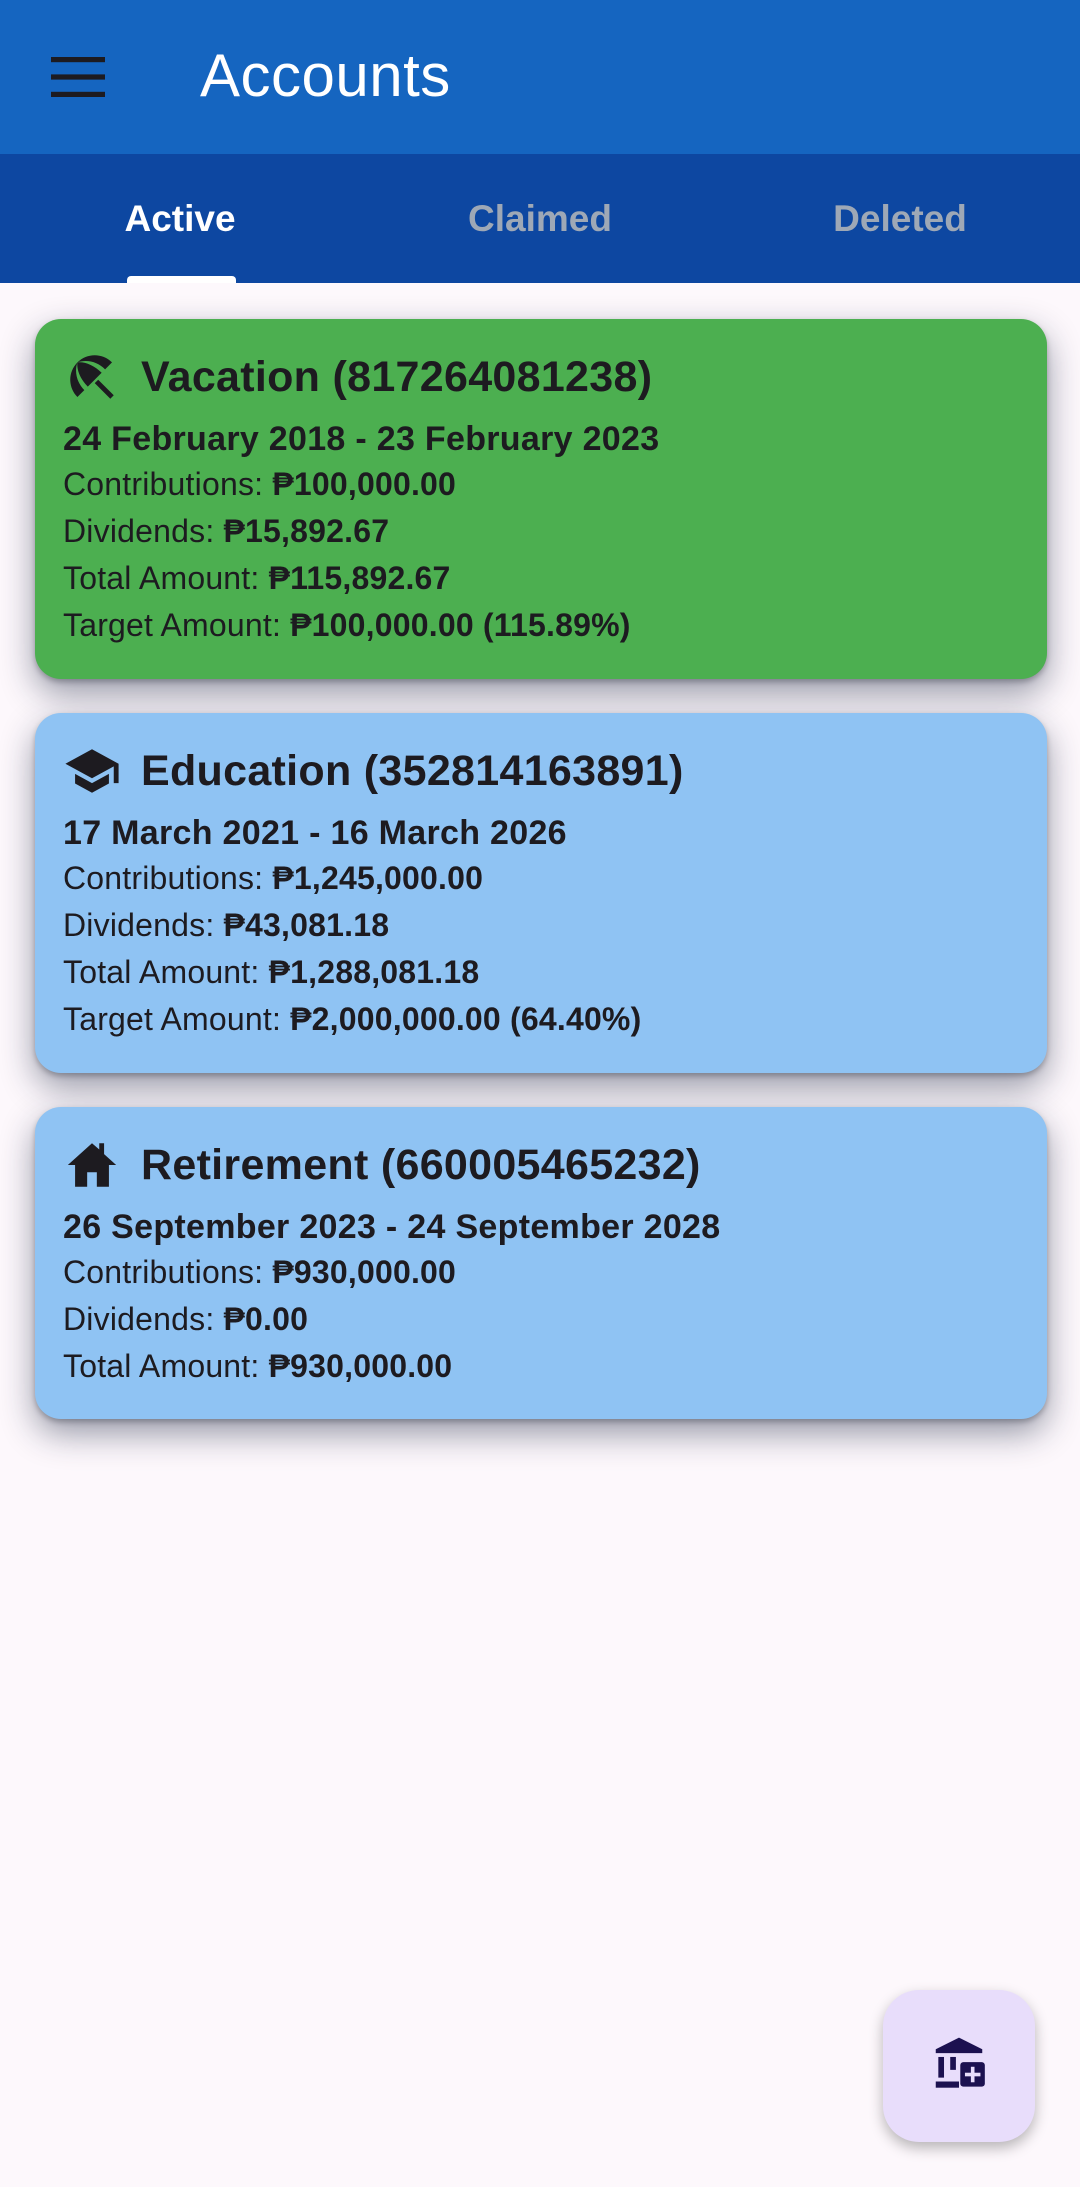  I want to click on contributions-row: Contributions: ₱1,245,000.00, so click(273, 878).